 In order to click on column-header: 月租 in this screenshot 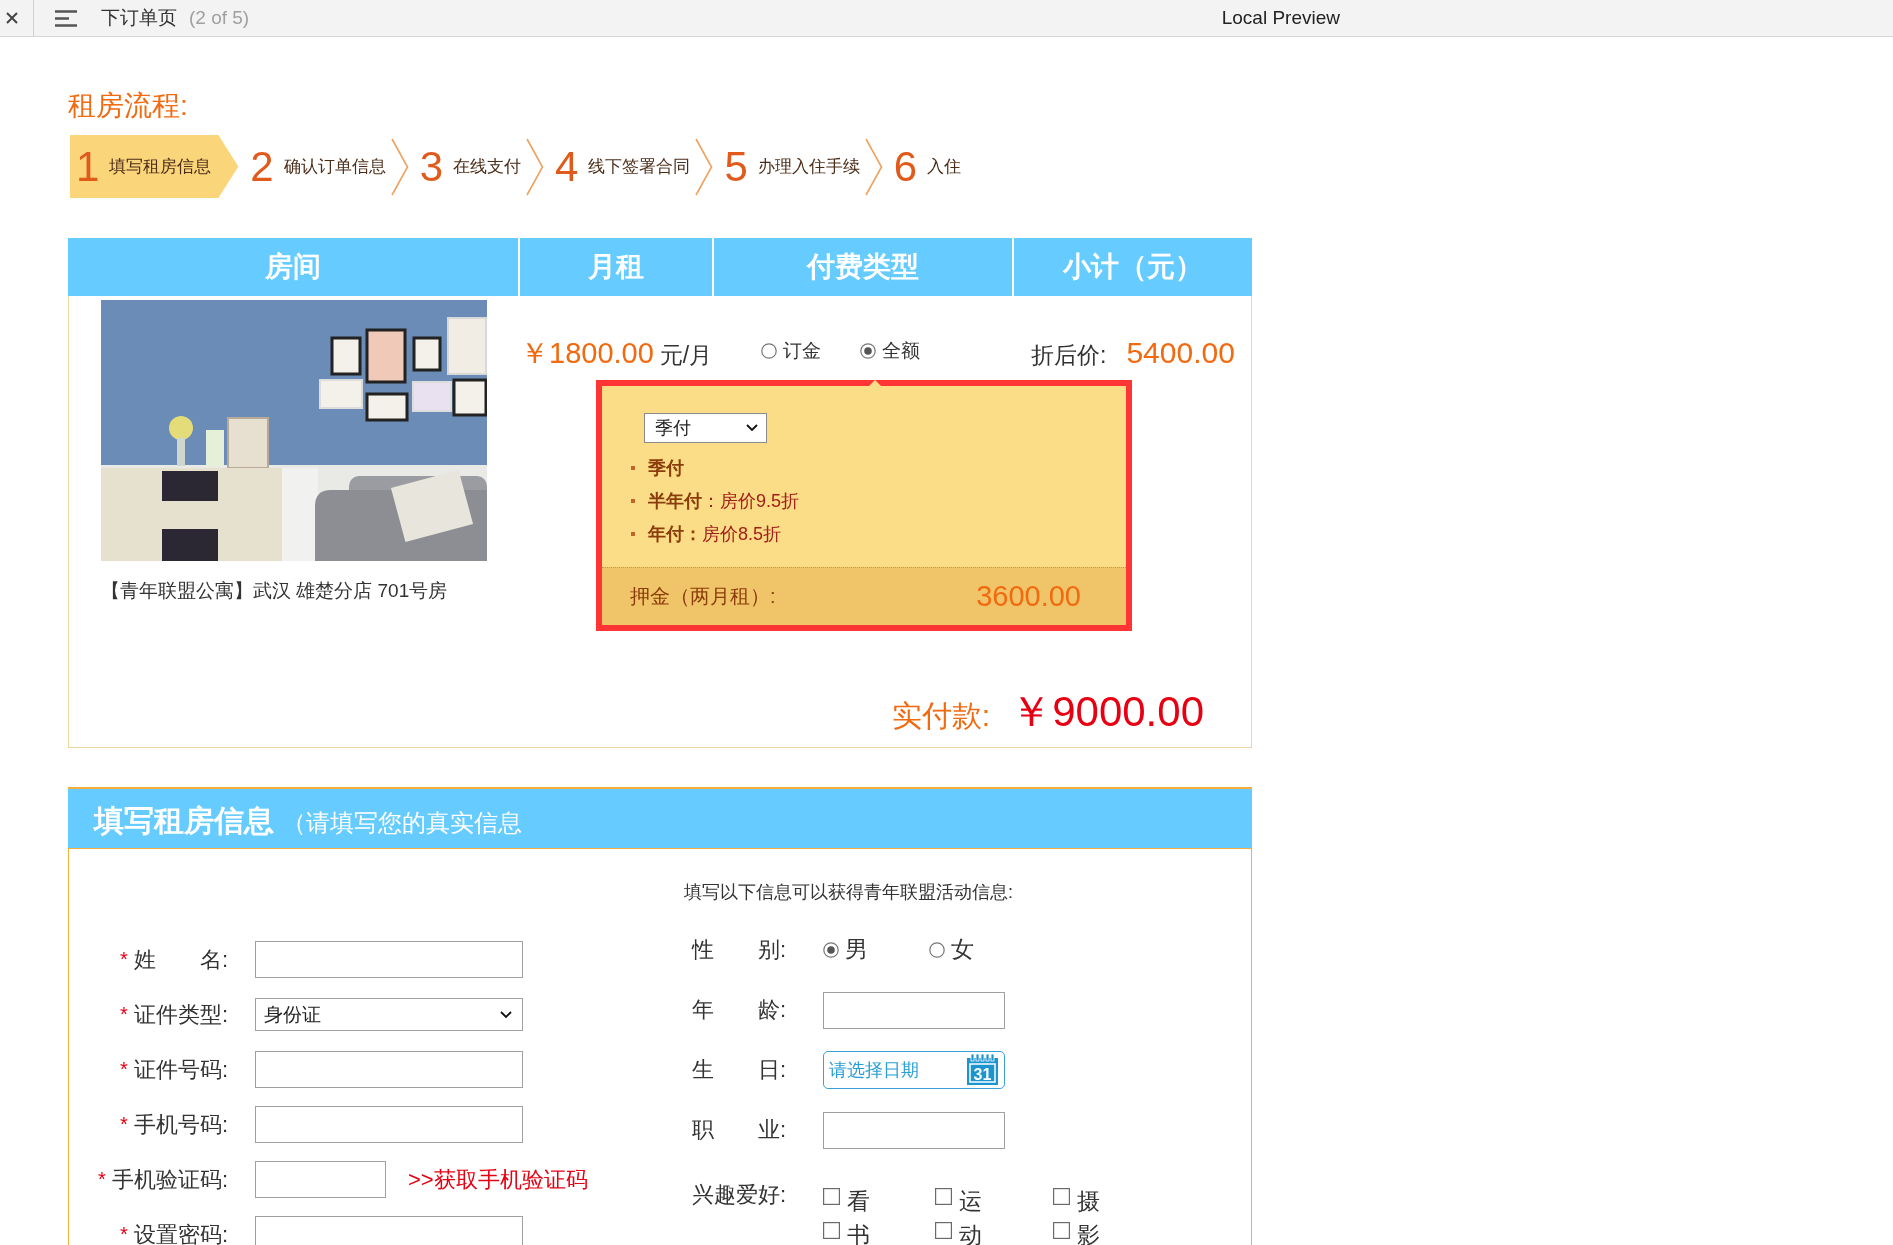, I will do `click(615, 267)`.